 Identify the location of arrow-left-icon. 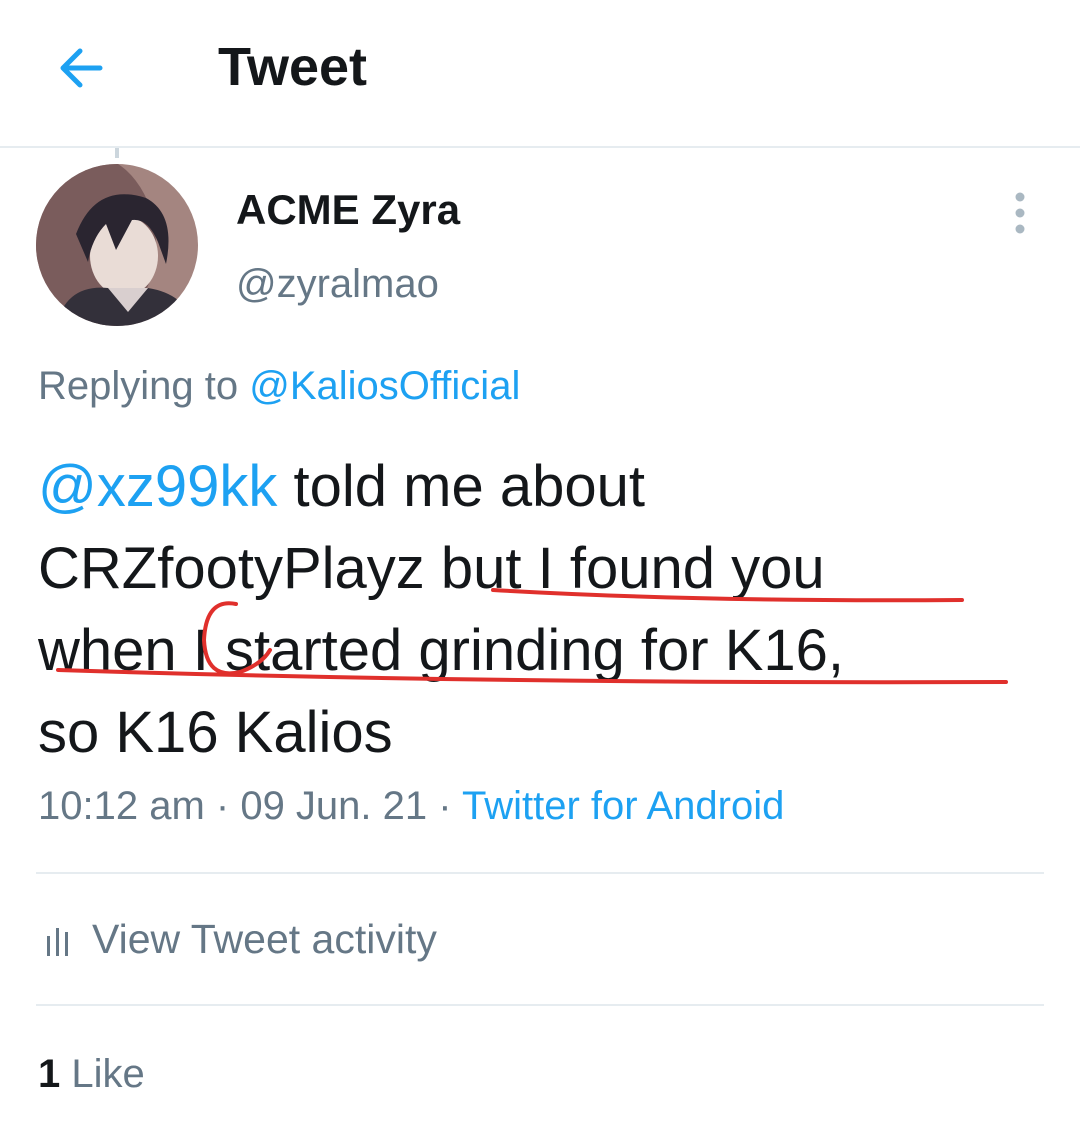
(81, 68).